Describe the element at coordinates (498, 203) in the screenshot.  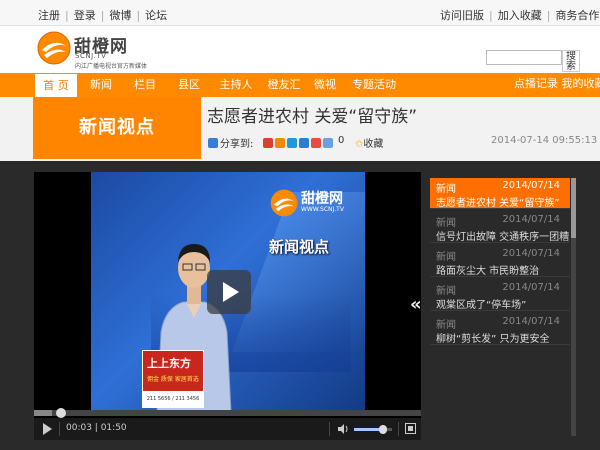
I see `item-title: 志愿者进农村 关爱“留守族”` at that location.